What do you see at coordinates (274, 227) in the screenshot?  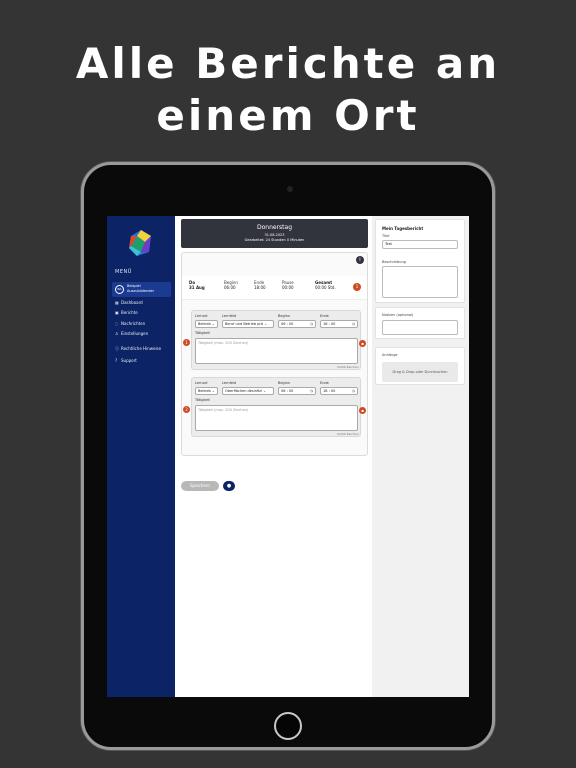 I see `day-title: Donnerstag` at bounding box center [274, 227].